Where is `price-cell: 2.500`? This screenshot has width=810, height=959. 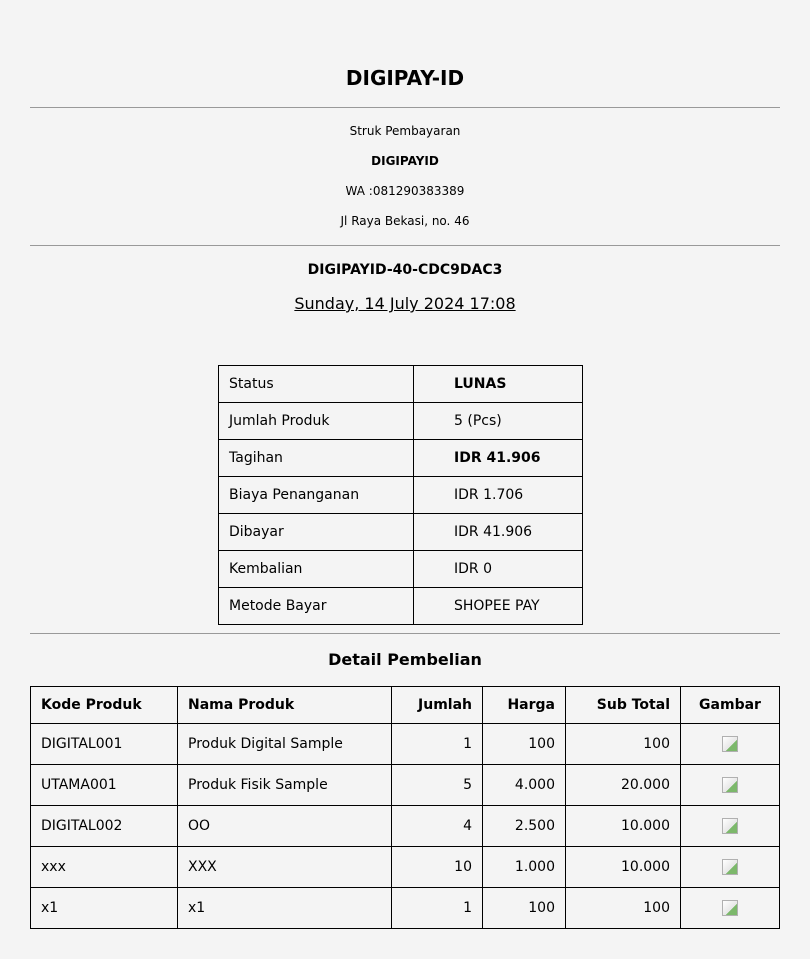 price-cell: 2.500 is located at coordinates (524, 826).